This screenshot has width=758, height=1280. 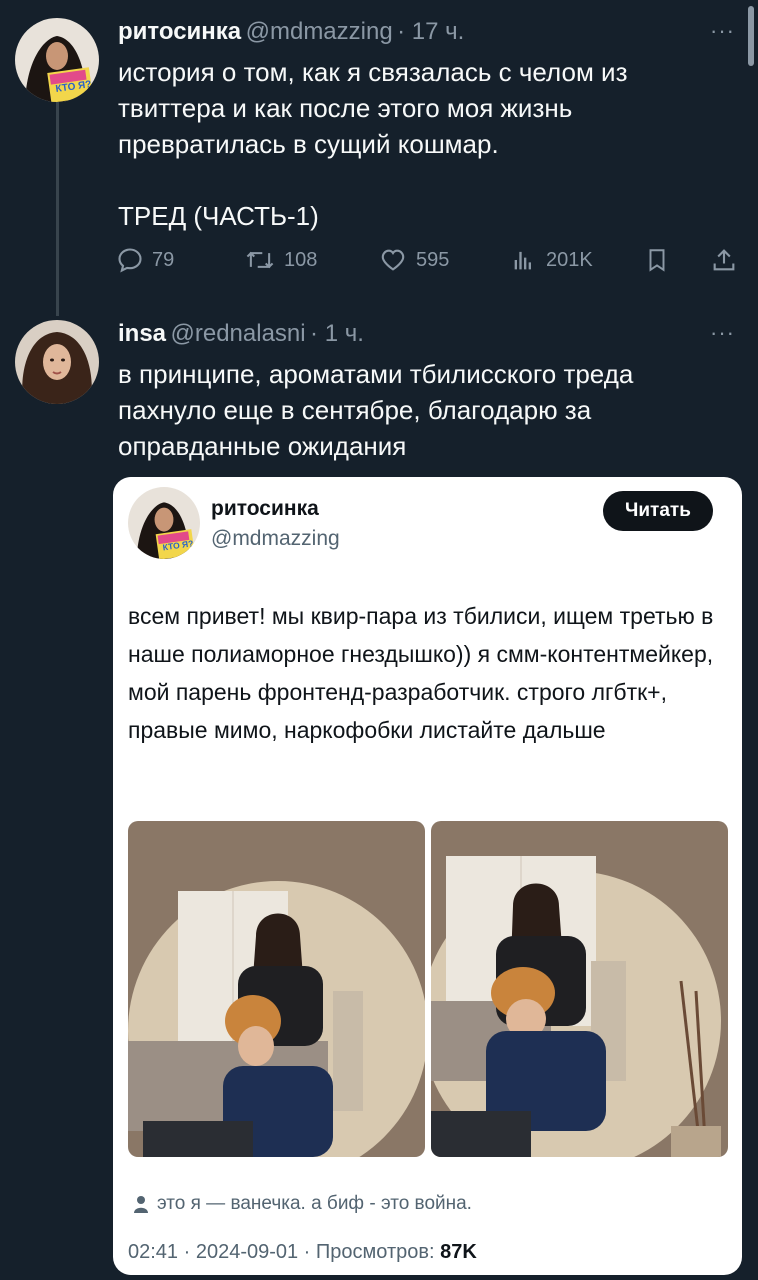 What do you see at coordinates (145, 260) in the screenshot?
I see `reply-button: 79` at bounding box center [145, 260].